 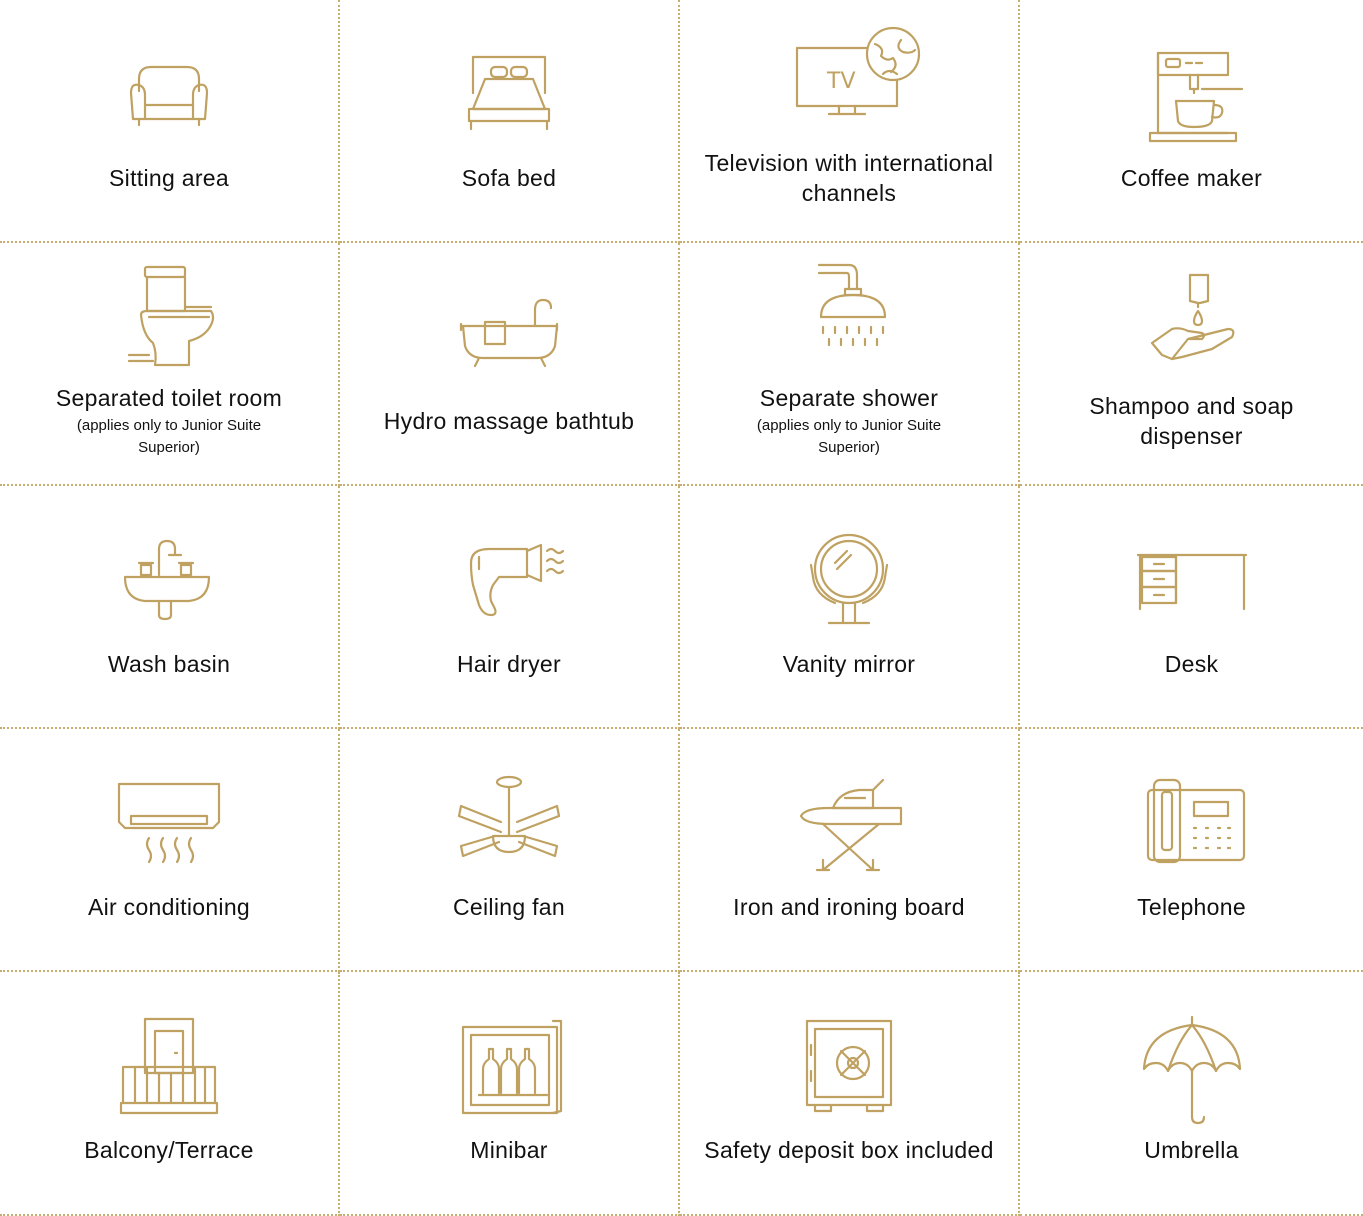 I want to click on amenity-safe: Safety deposit box included, so click(x=850, y=1094).